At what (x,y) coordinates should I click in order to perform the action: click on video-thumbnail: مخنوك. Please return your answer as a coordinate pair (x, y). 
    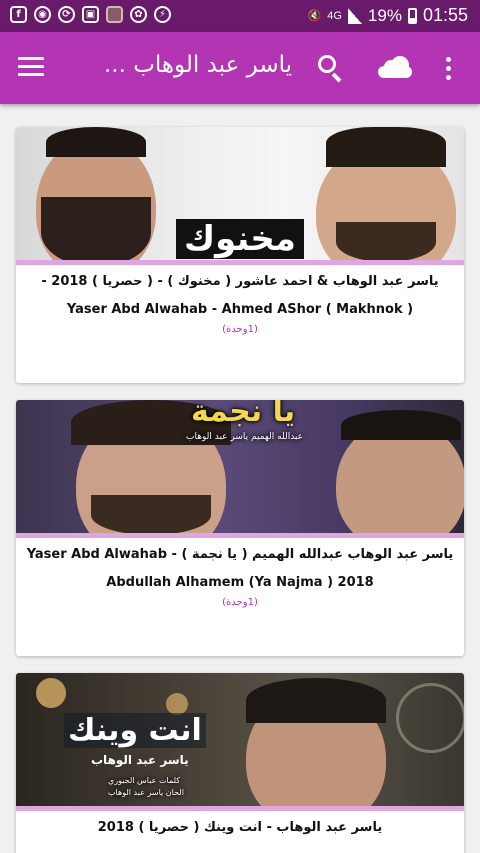
    Looking at the image, I should click on (240, 193).